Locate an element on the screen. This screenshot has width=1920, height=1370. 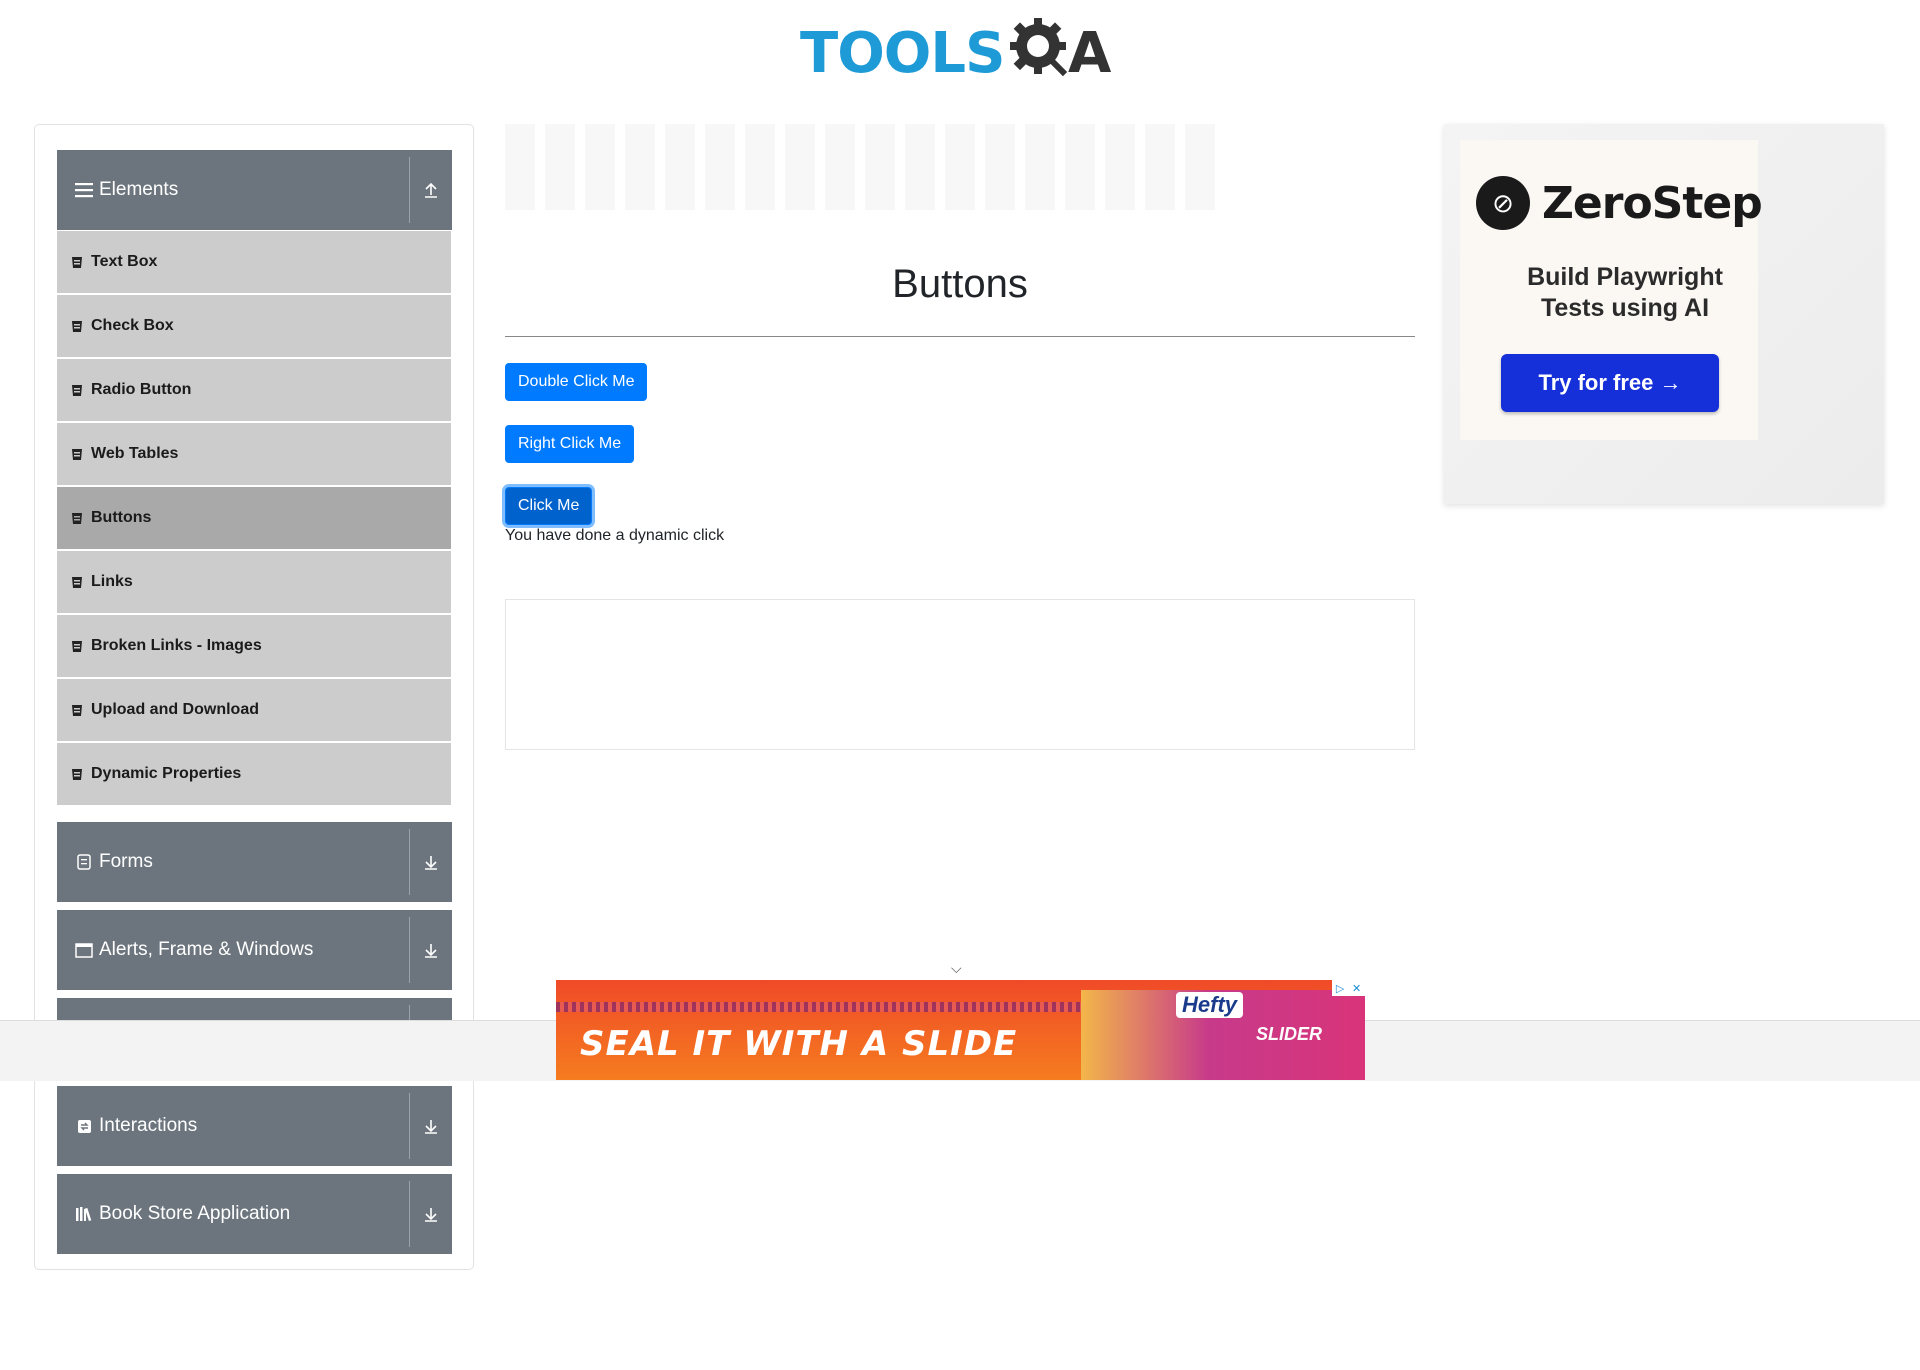
sidebar-item-broken-links: Broken Links - Images is located at coordinates (254, 646).